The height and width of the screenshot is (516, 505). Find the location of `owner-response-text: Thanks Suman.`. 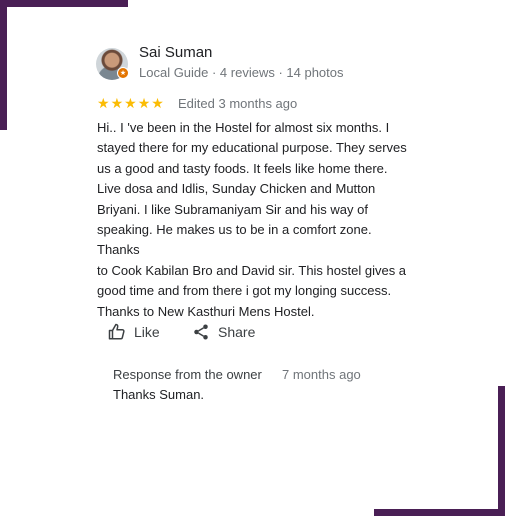

owner-response-text: Thanks Suman. is located at coordinates (159, 394).